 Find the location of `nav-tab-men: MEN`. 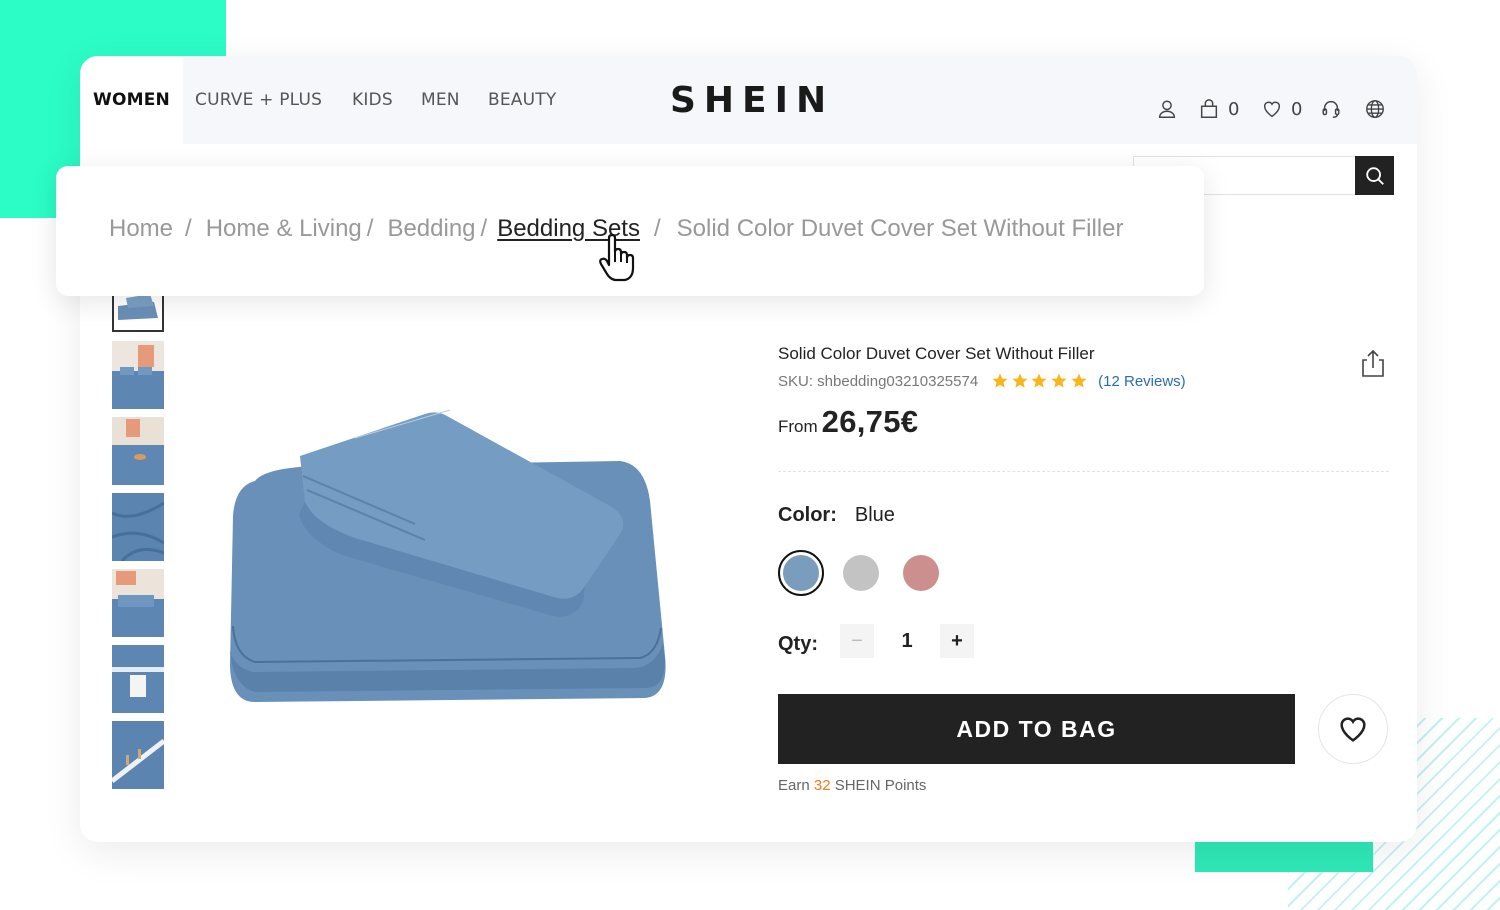

nav-tab-men: MEN is located at coordinates (440, 100).